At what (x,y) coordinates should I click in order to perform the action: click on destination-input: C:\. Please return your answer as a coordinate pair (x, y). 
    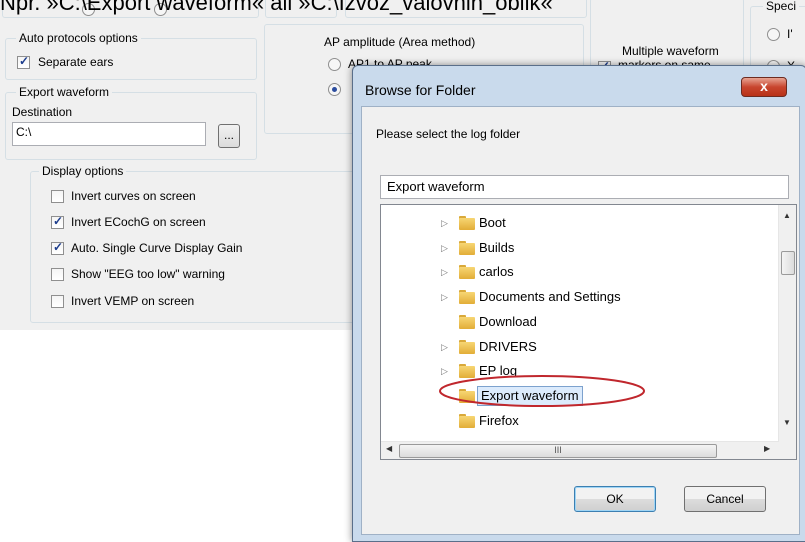
    Looking at the image, I should click on (109, 134).